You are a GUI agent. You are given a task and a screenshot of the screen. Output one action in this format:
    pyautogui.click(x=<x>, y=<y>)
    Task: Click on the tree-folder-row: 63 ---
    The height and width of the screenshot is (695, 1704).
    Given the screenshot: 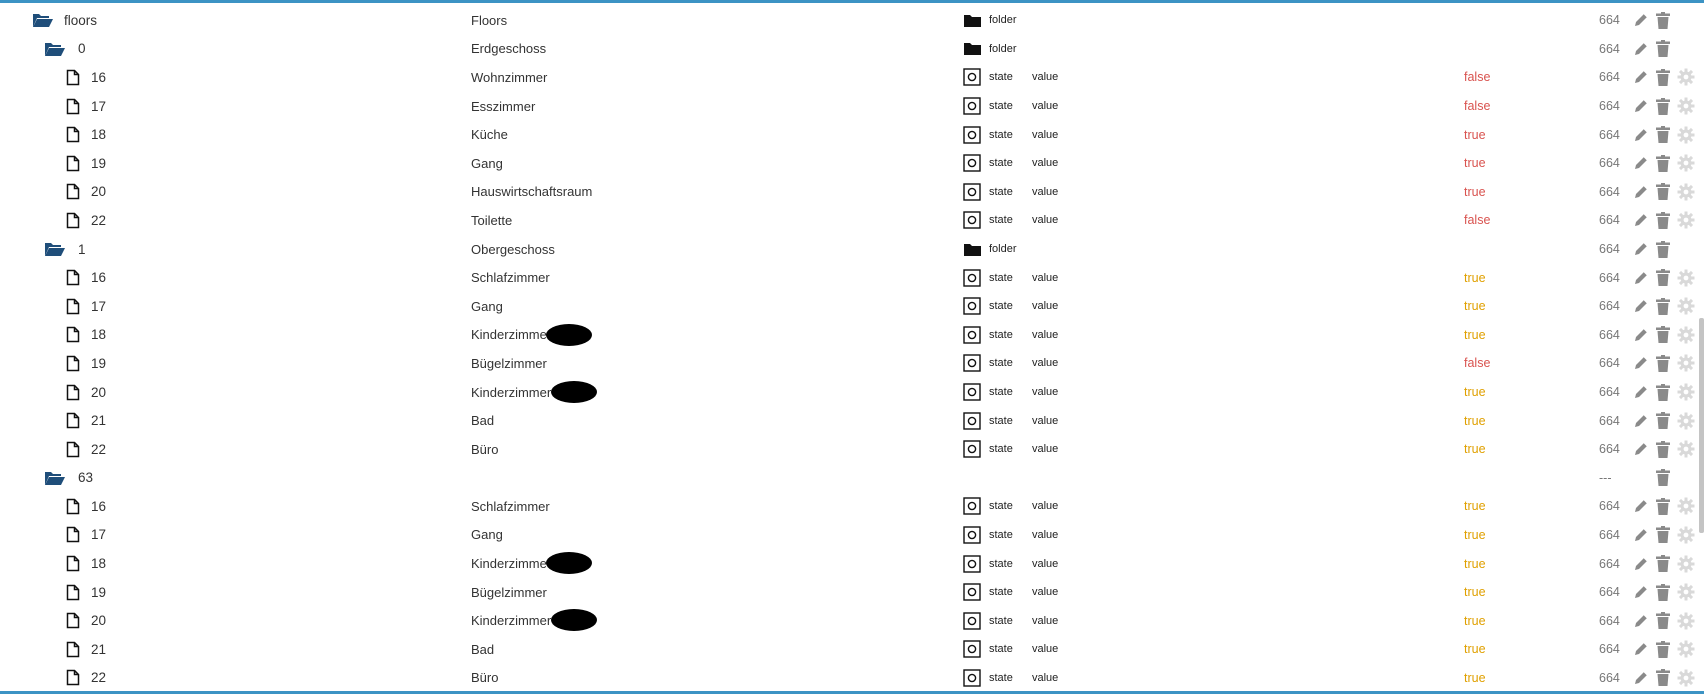 What is the action you would take?
    pyautogui.click(x=848, y=478)
    